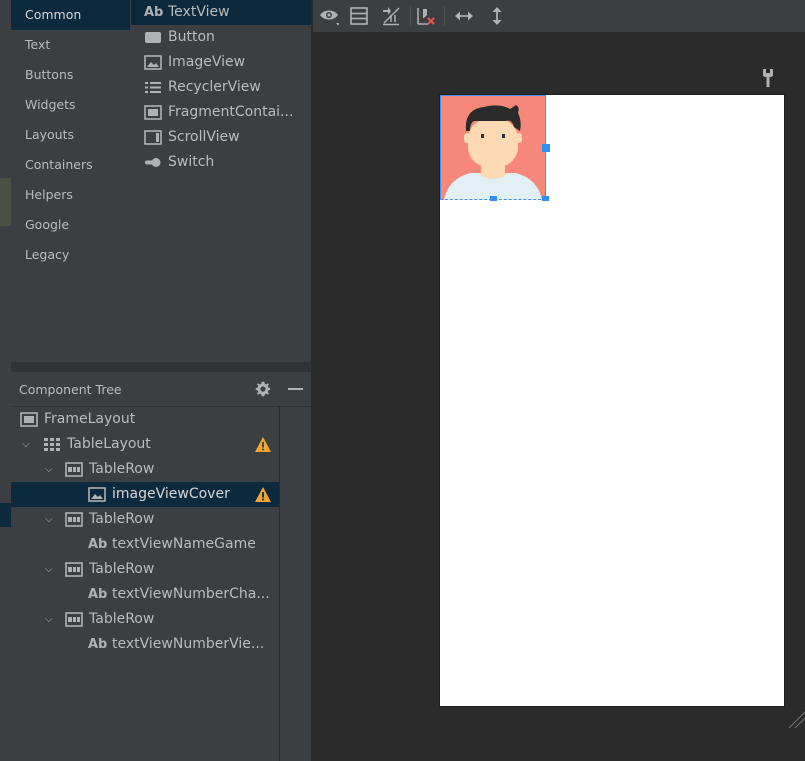 This screenshot has width=805, height=761. What do you see at coordinates (49, 74) in the screenshot?
I see `category-label: Buttons` at bounding box center [49, 74].